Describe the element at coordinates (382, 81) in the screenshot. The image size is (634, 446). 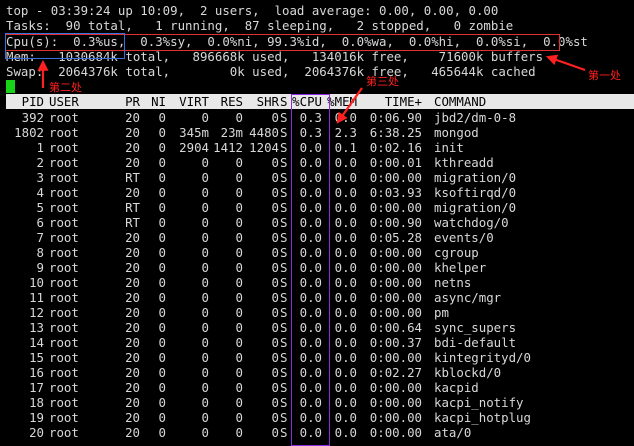
I see `annotation-third: 第三处` at that location.